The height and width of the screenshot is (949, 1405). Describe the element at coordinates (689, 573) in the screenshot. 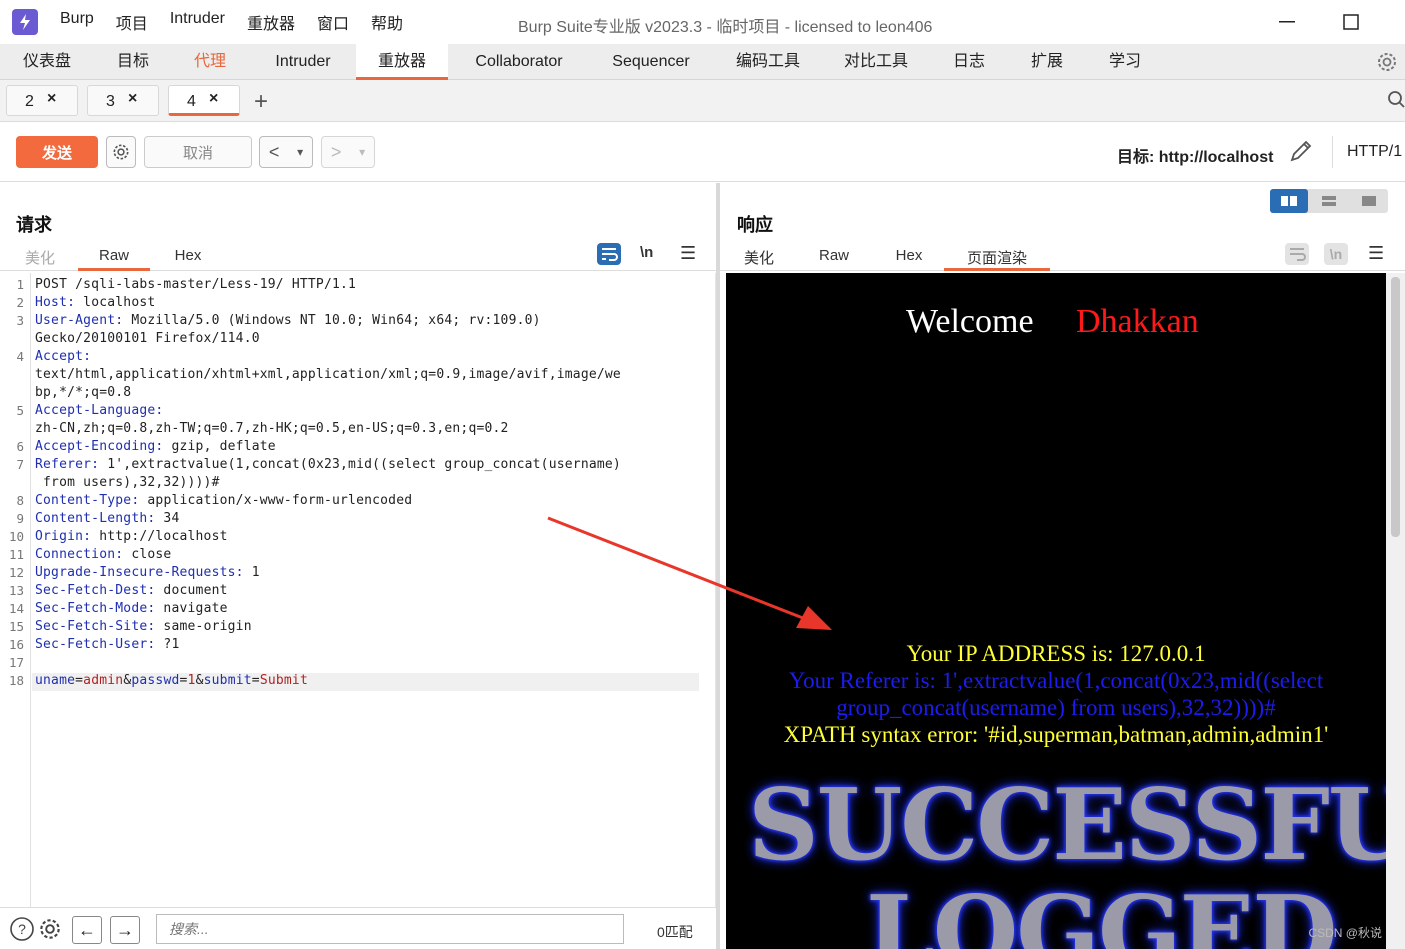

I see `annotation-arrow` at that location.